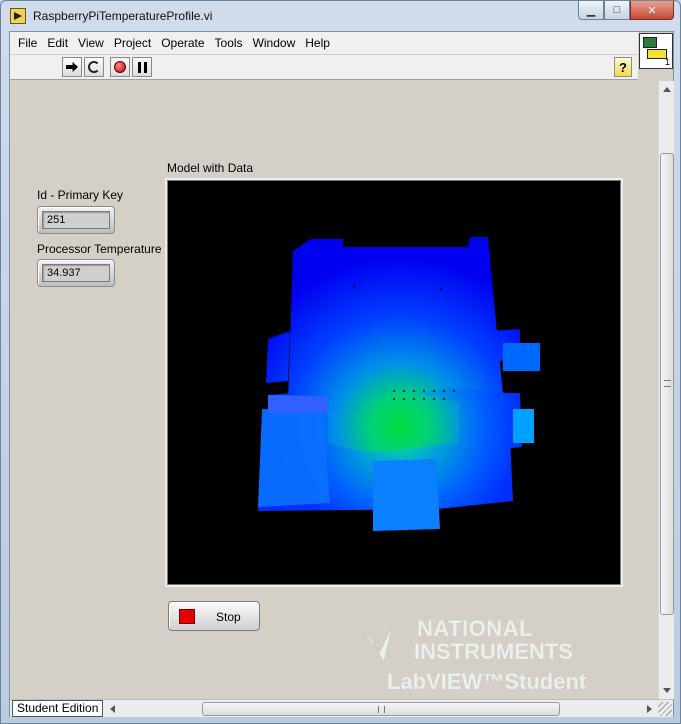 The image size is (681, 724). Describe the element at coordinates (58, 708) in the screenshot. I see `student-edition-badge: Student Edition` at that location.